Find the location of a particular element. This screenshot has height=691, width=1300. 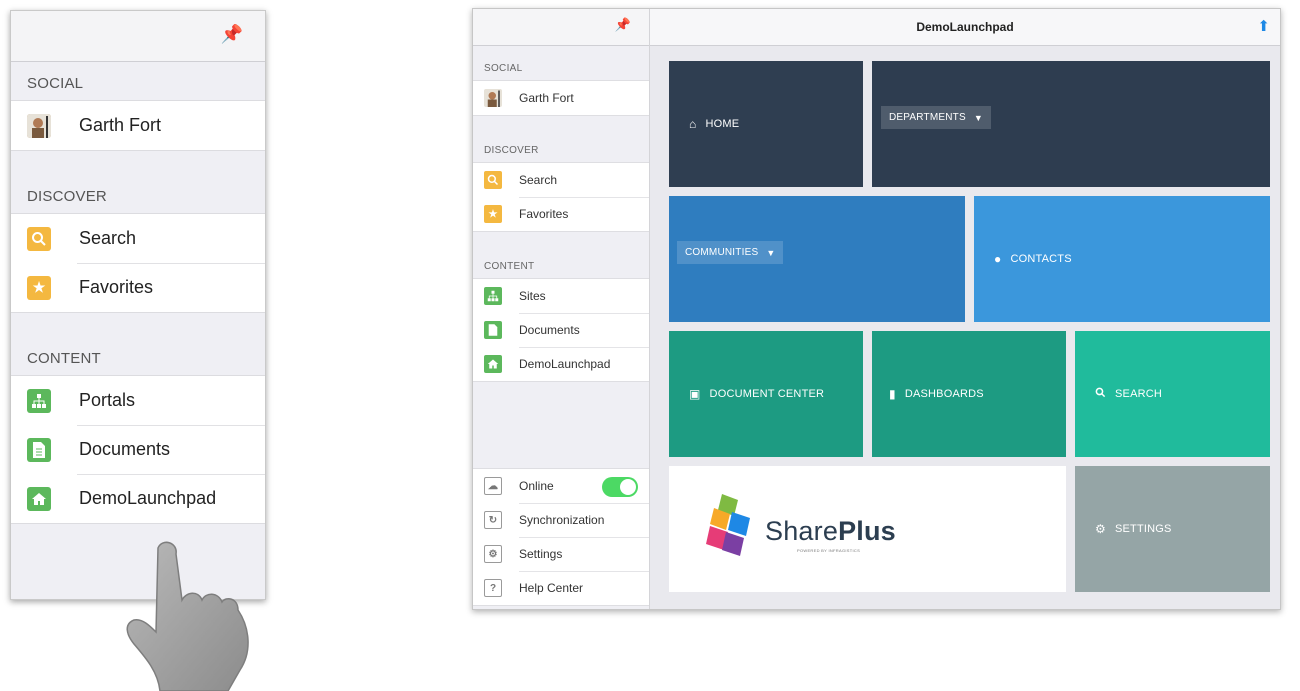

tile-label: DOCUMENT CENTER is located at coordinates (767, 394).